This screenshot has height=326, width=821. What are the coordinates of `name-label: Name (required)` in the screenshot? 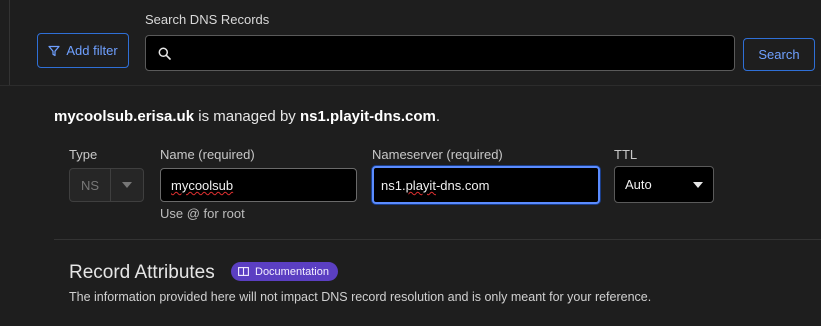 It's located at (207, 154).